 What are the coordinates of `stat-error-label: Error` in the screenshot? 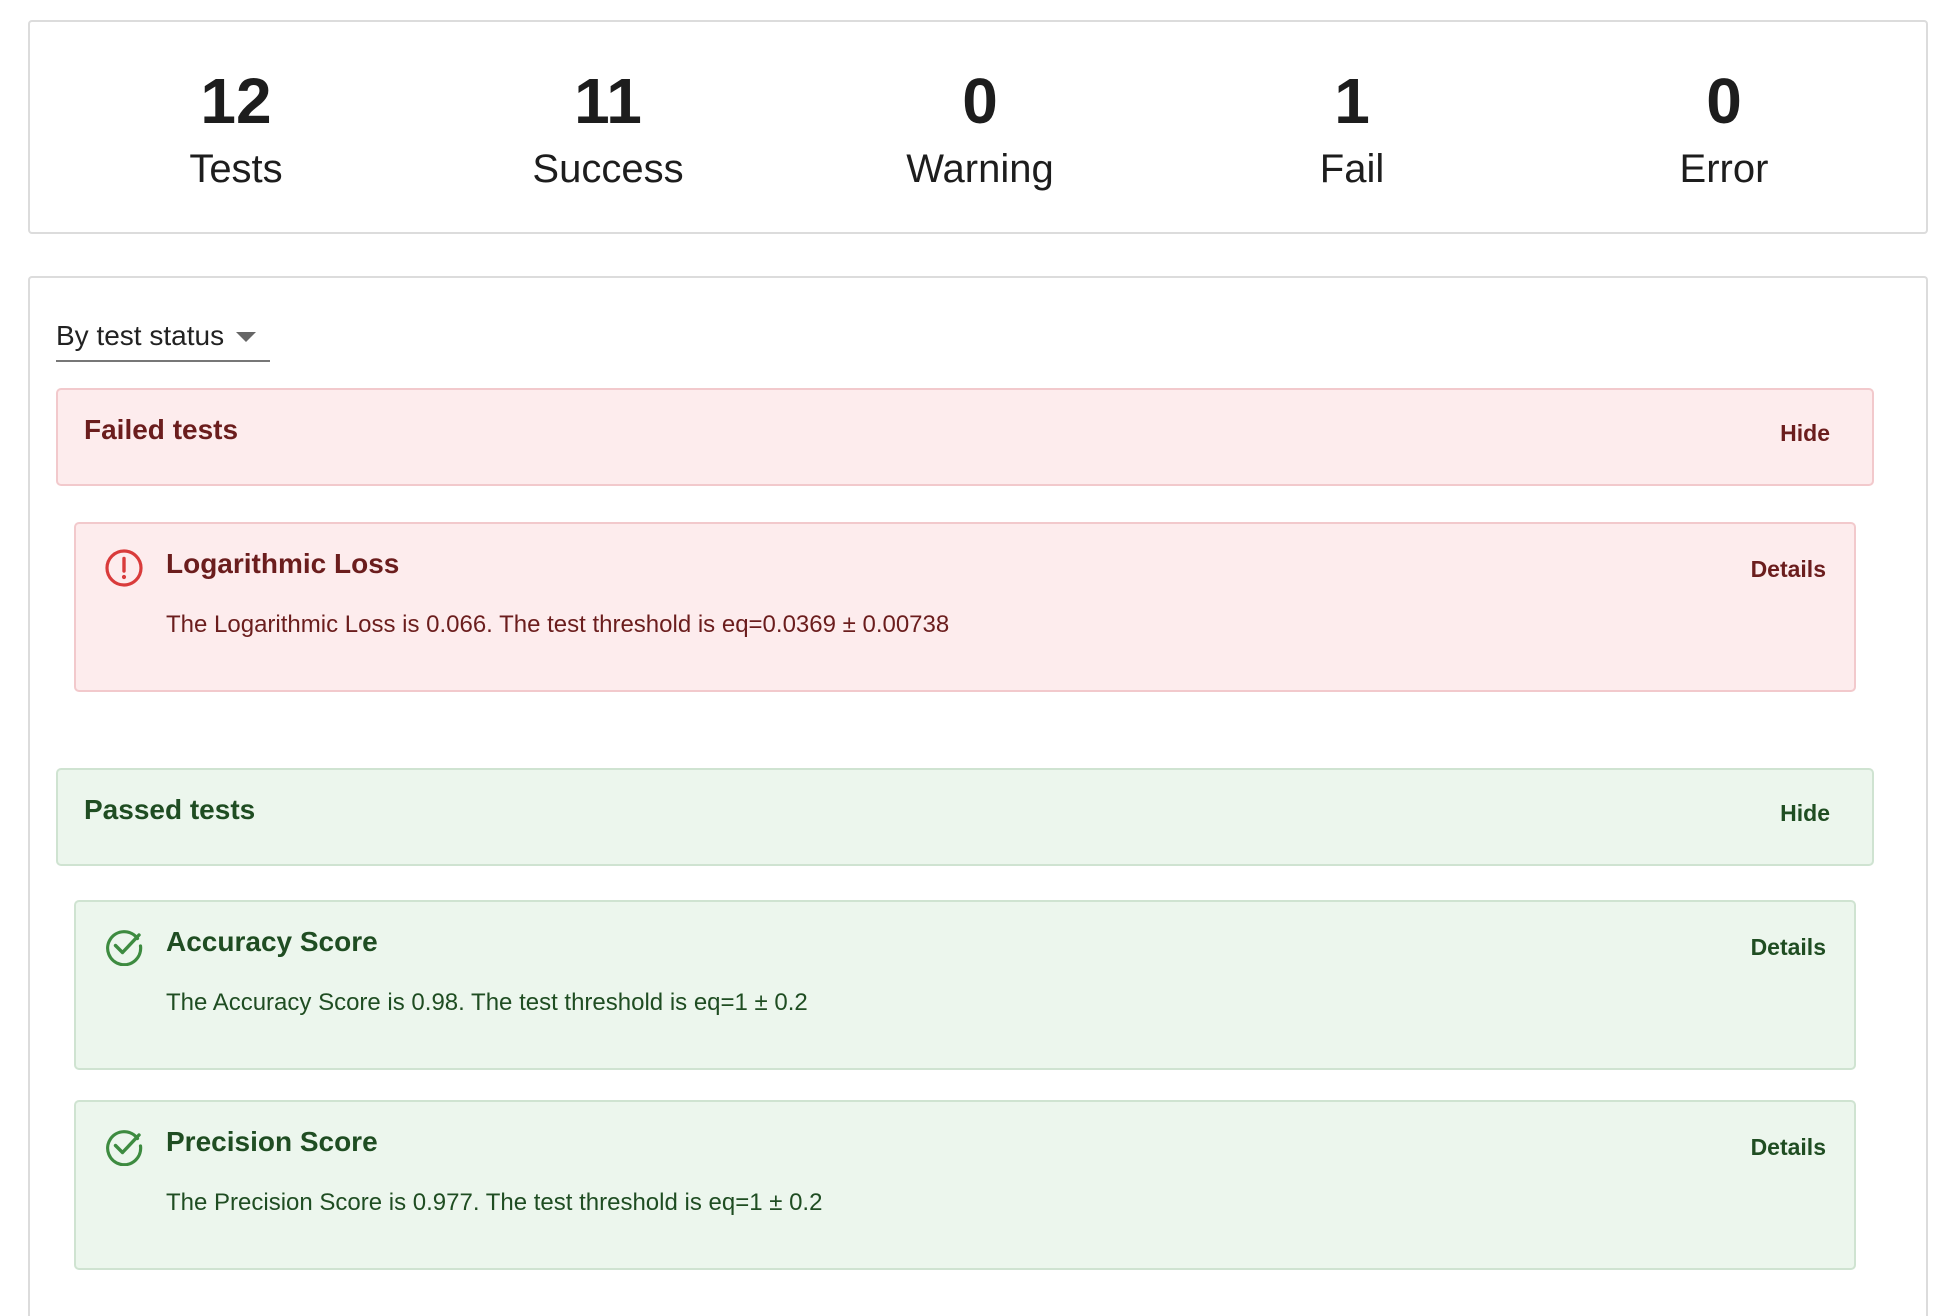 It's located at (1724, 169).